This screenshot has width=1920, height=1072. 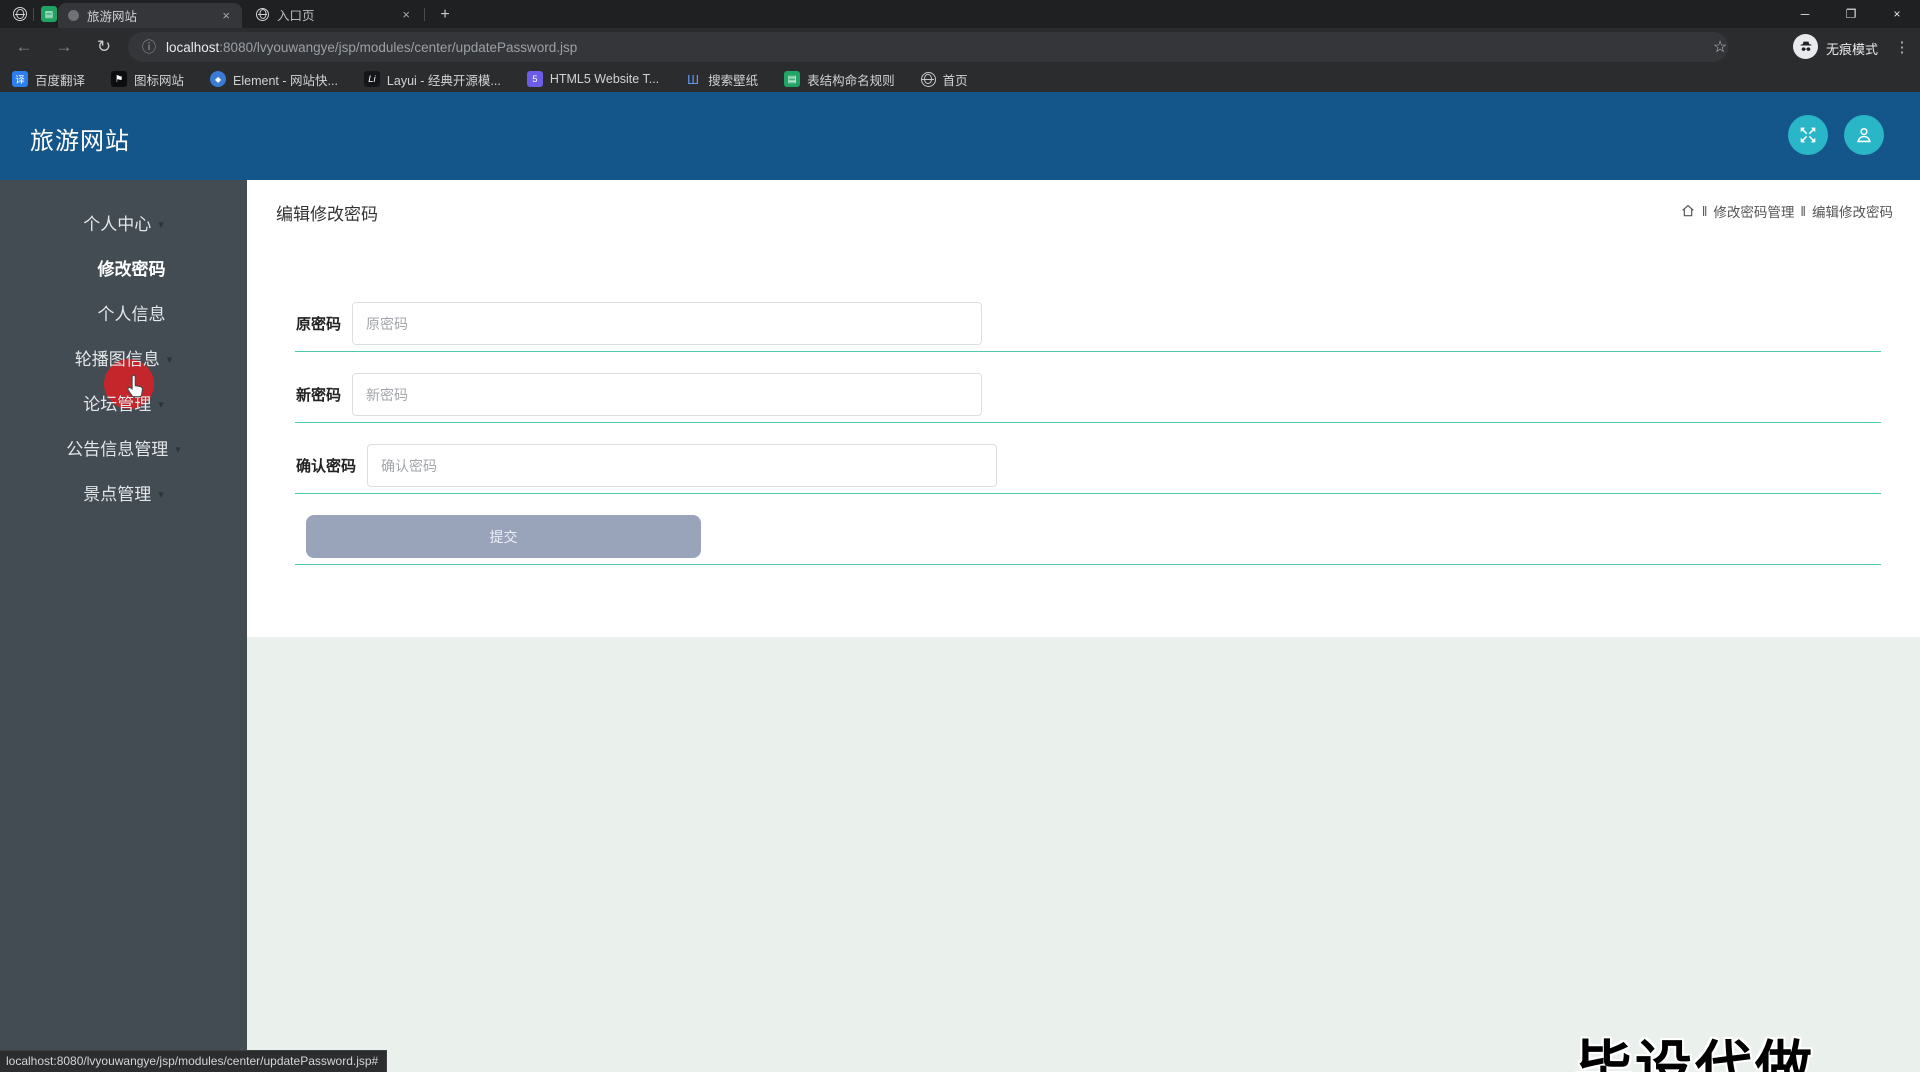 I want to click on bookmark-label: 图标网站, so click(x=159, y=80).